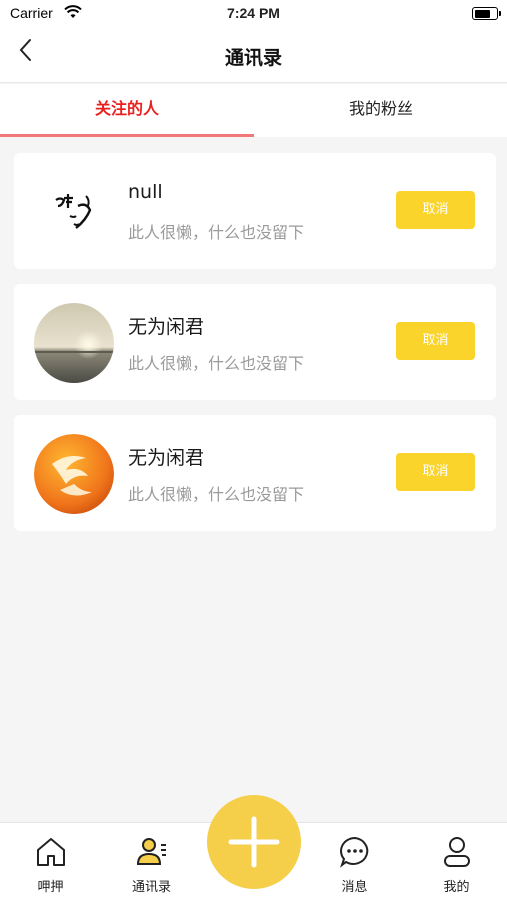 This screenshot has width=507, height=900. What do you see at coordinates (486, 13) in the screenshot?
I see `battery-icon` at bounding box center [486, 13].